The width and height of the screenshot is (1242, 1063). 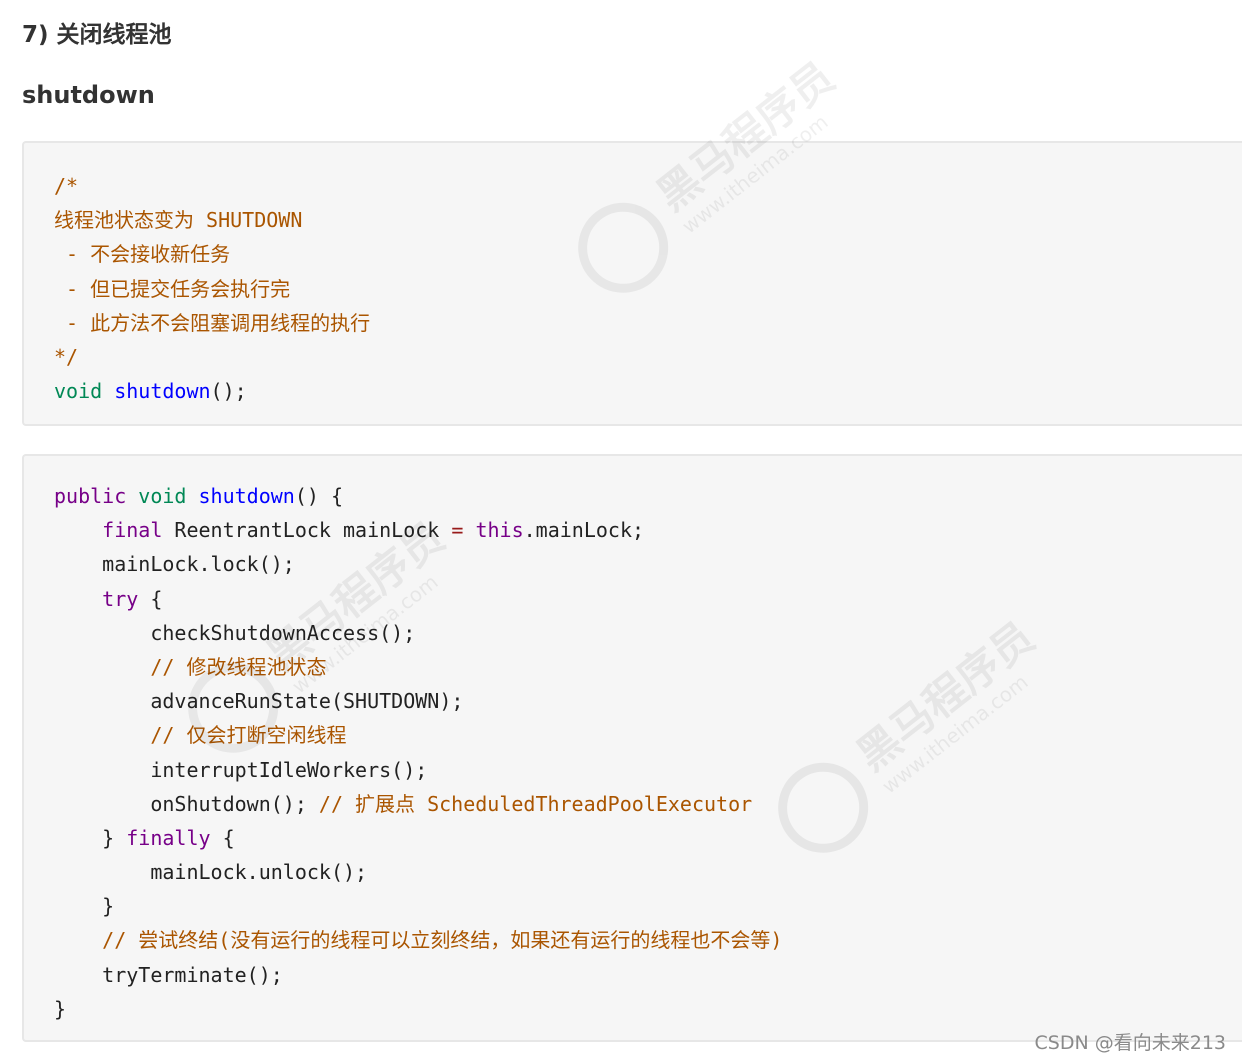 I want to click on code-line: mainLock.lock();, so click(x=418, y=564).